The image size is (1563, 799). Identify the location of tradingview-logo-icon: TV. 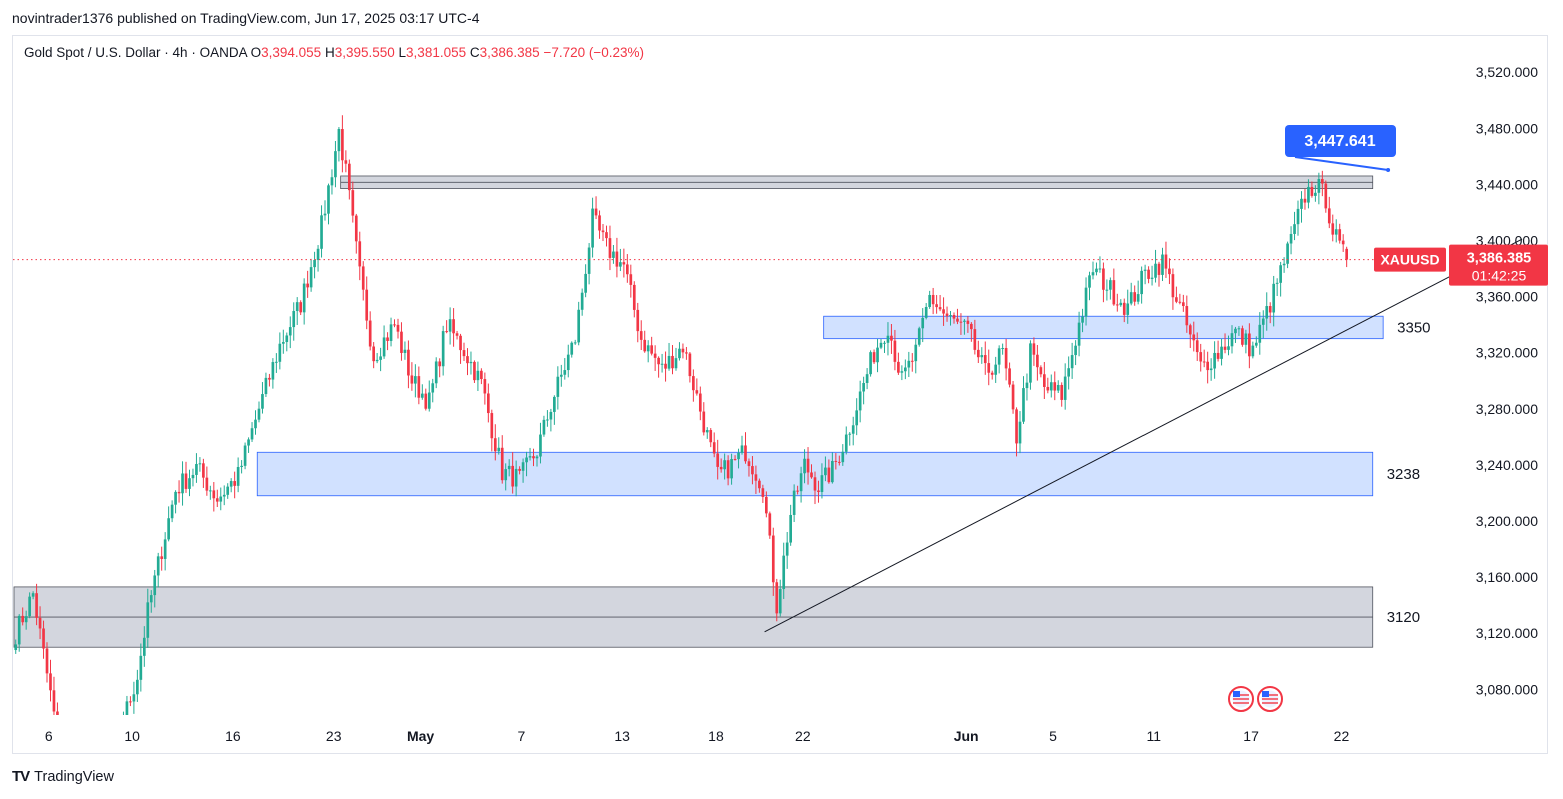
(21, 776).